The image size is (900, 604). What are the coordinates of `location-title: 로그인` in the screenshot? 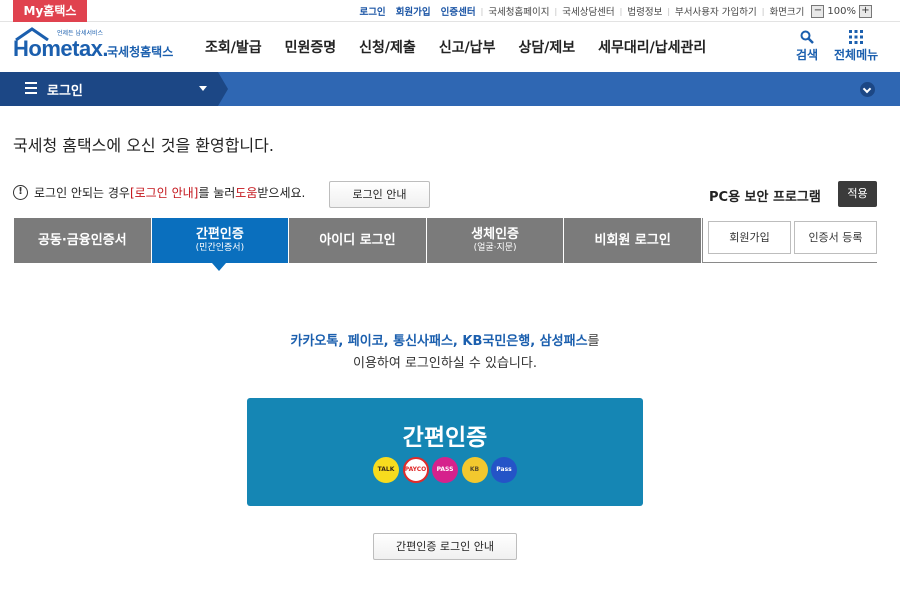 It's located at (65, 91).